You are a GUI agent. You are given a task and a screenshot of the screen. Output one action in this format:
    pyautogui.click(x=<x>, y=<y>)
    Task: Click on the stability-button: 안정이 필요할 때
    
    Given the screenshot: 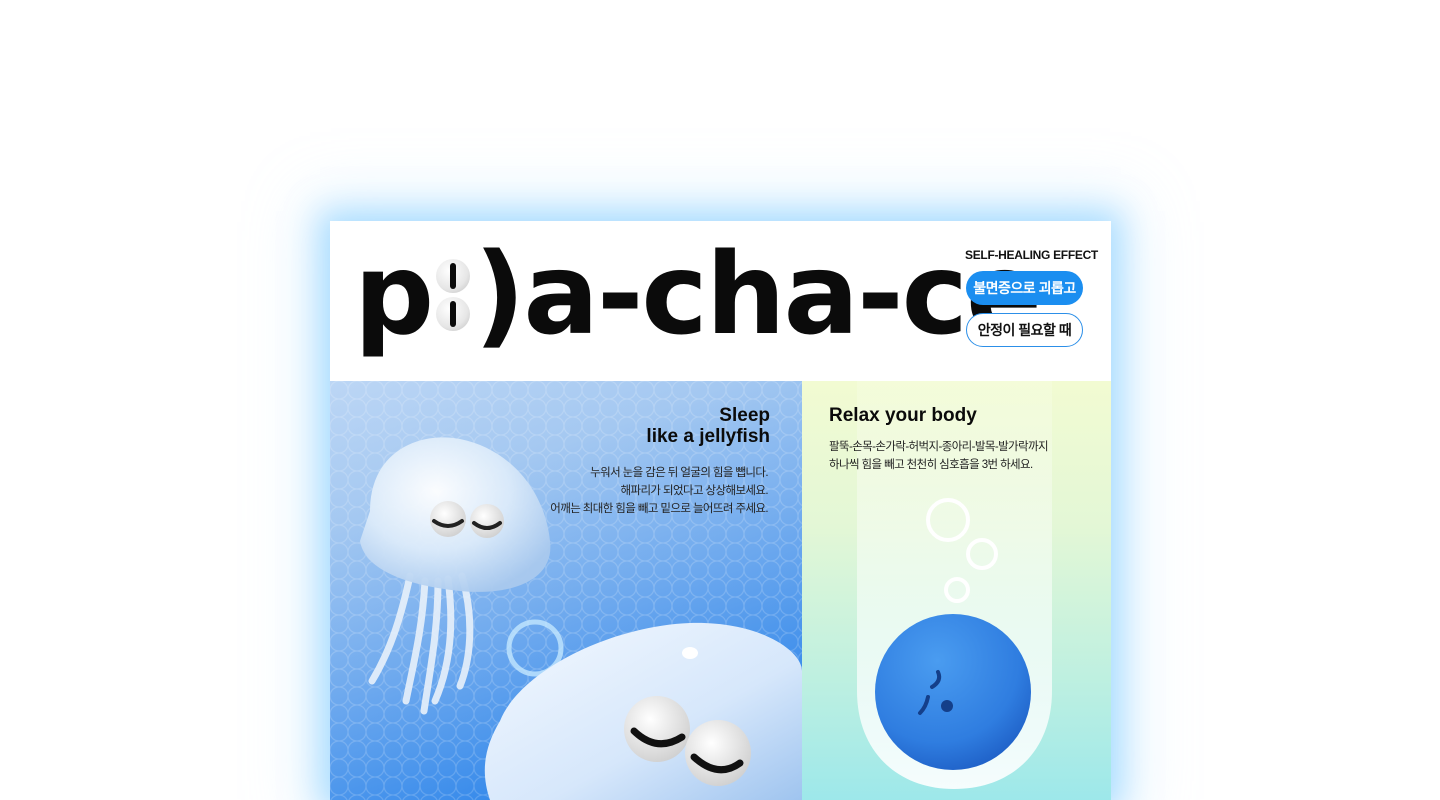 What is the action you would take?
    pyautogui.click(x=1024, y=330)
    